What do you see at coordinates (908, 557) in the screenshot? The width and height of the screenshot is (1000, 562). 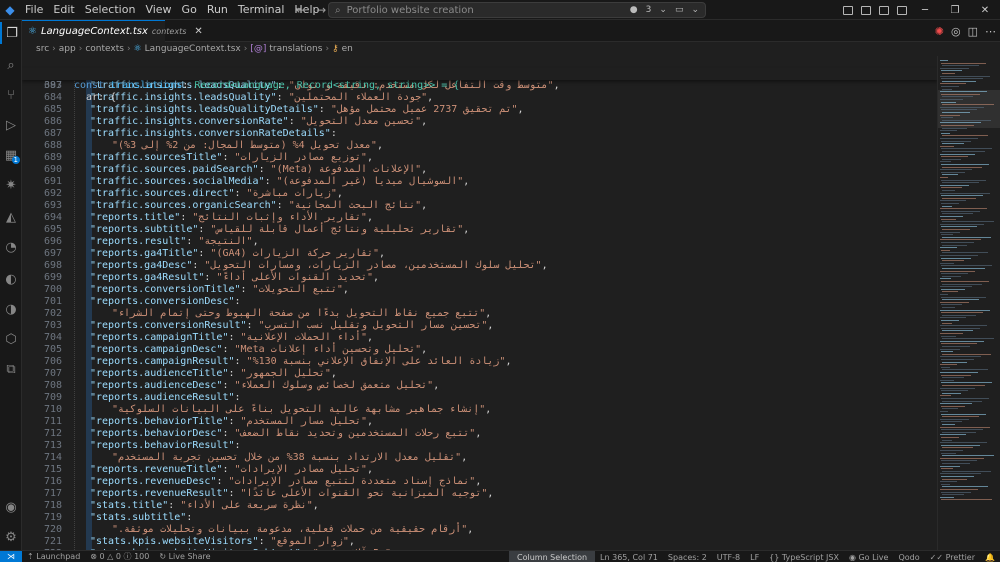 I see `qodo-item: Qodo` at bounding box center [908, 557].